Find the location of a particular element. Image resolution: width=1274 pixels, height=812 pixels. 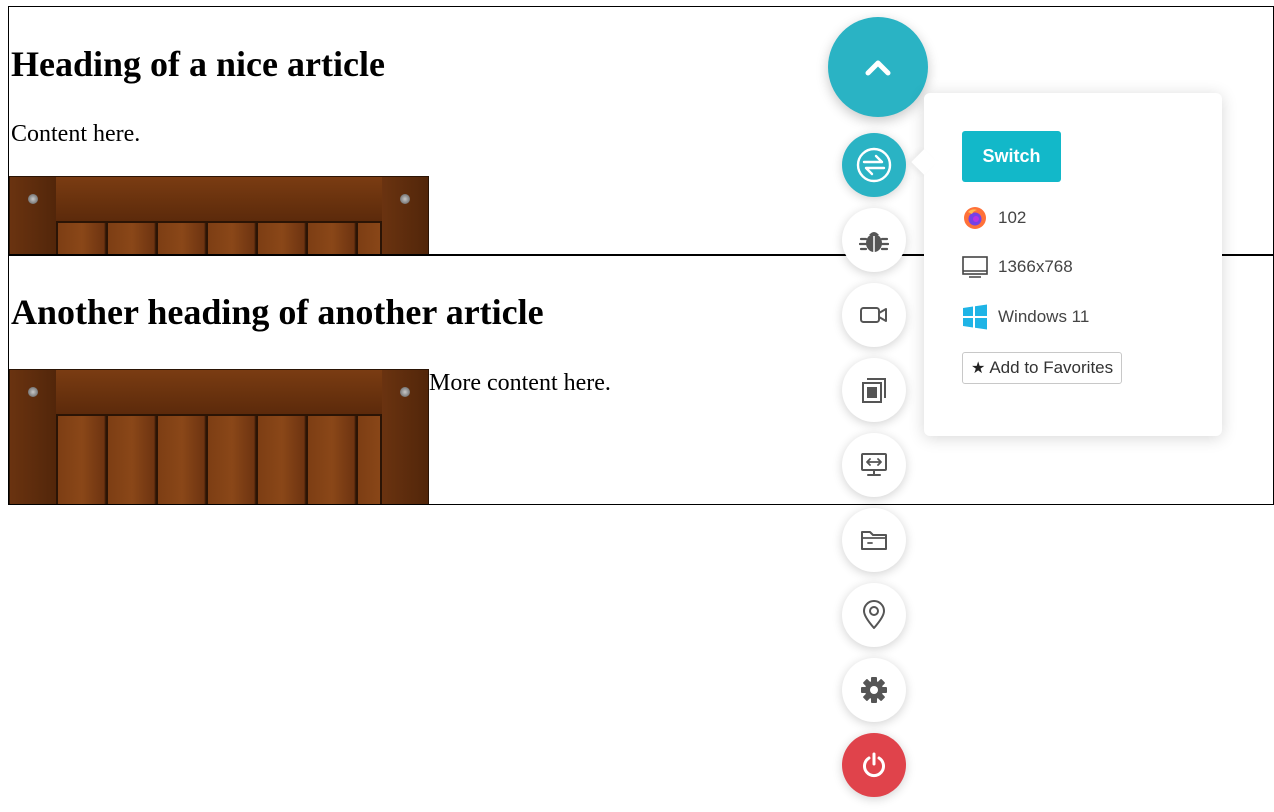

article-content: More content here. is located at coordinates (520, 383).